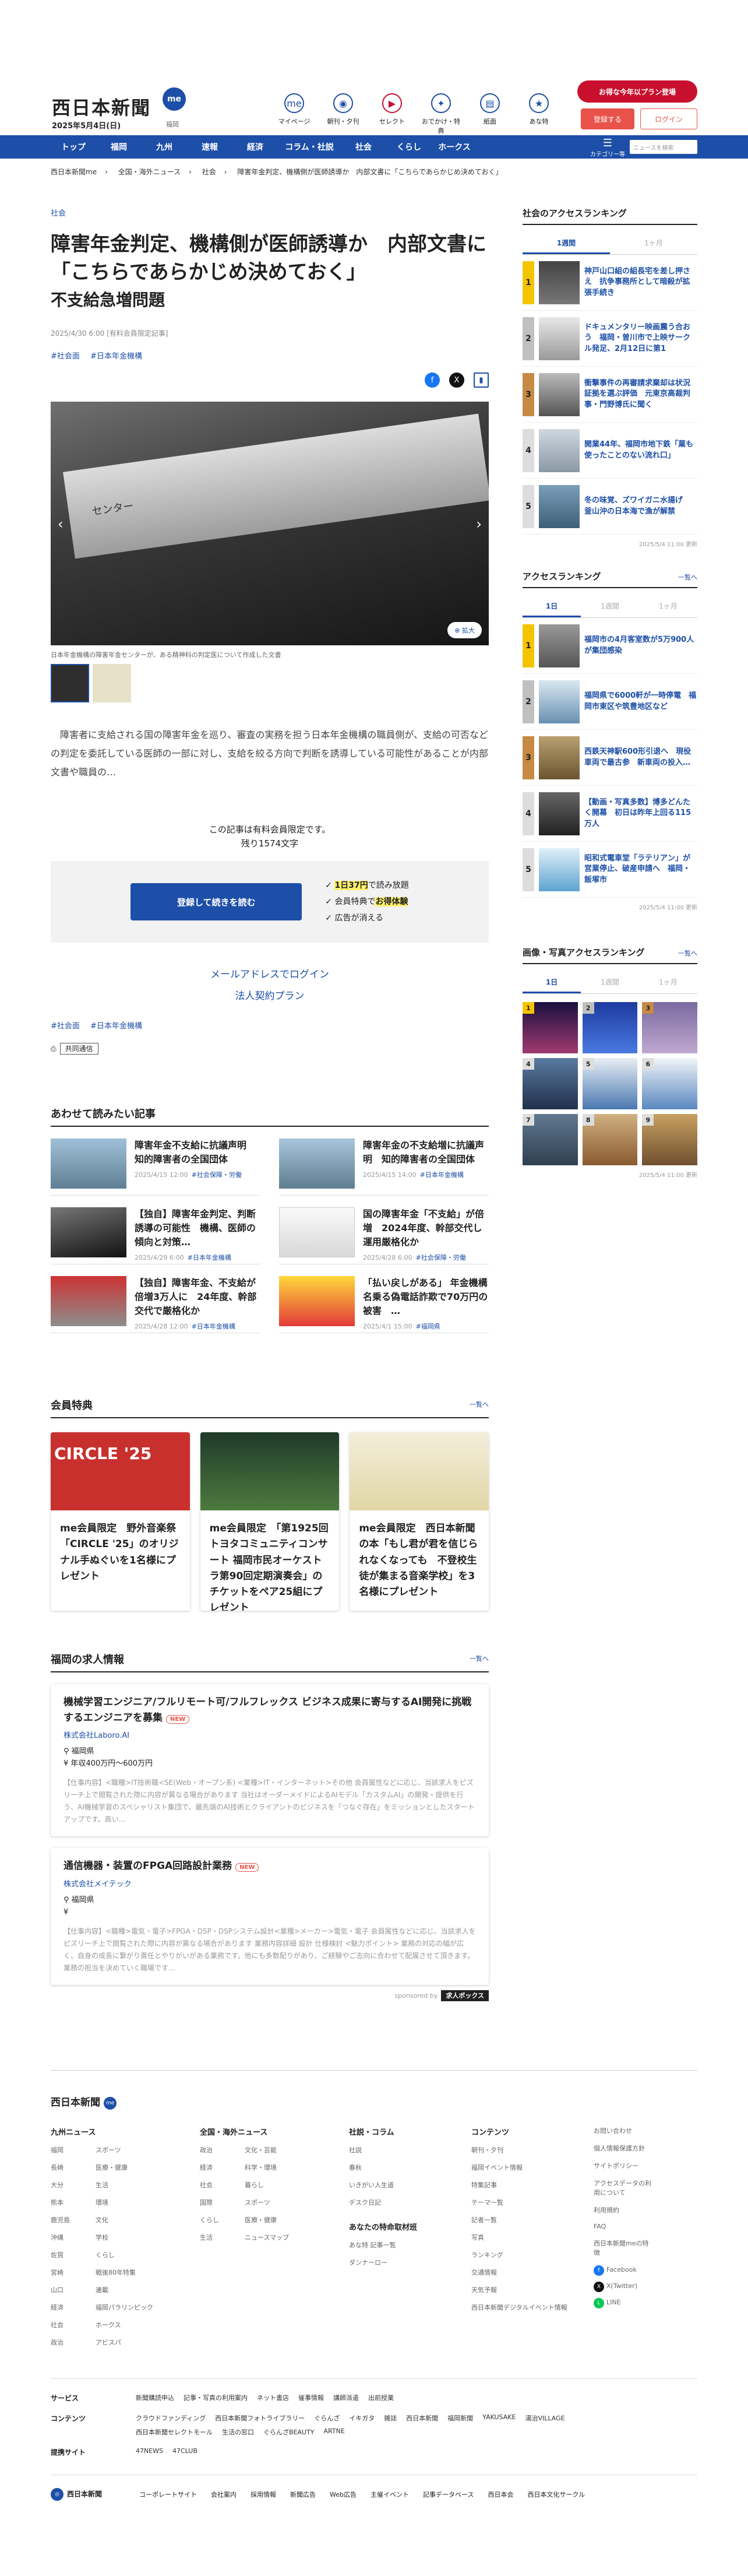 The width and height of the screenshot is (748, 2576). What do you see at coordinates (520, 2254) in the screenshot?
I see `footer-link: ランキング` at bounding box center [520, 2254].